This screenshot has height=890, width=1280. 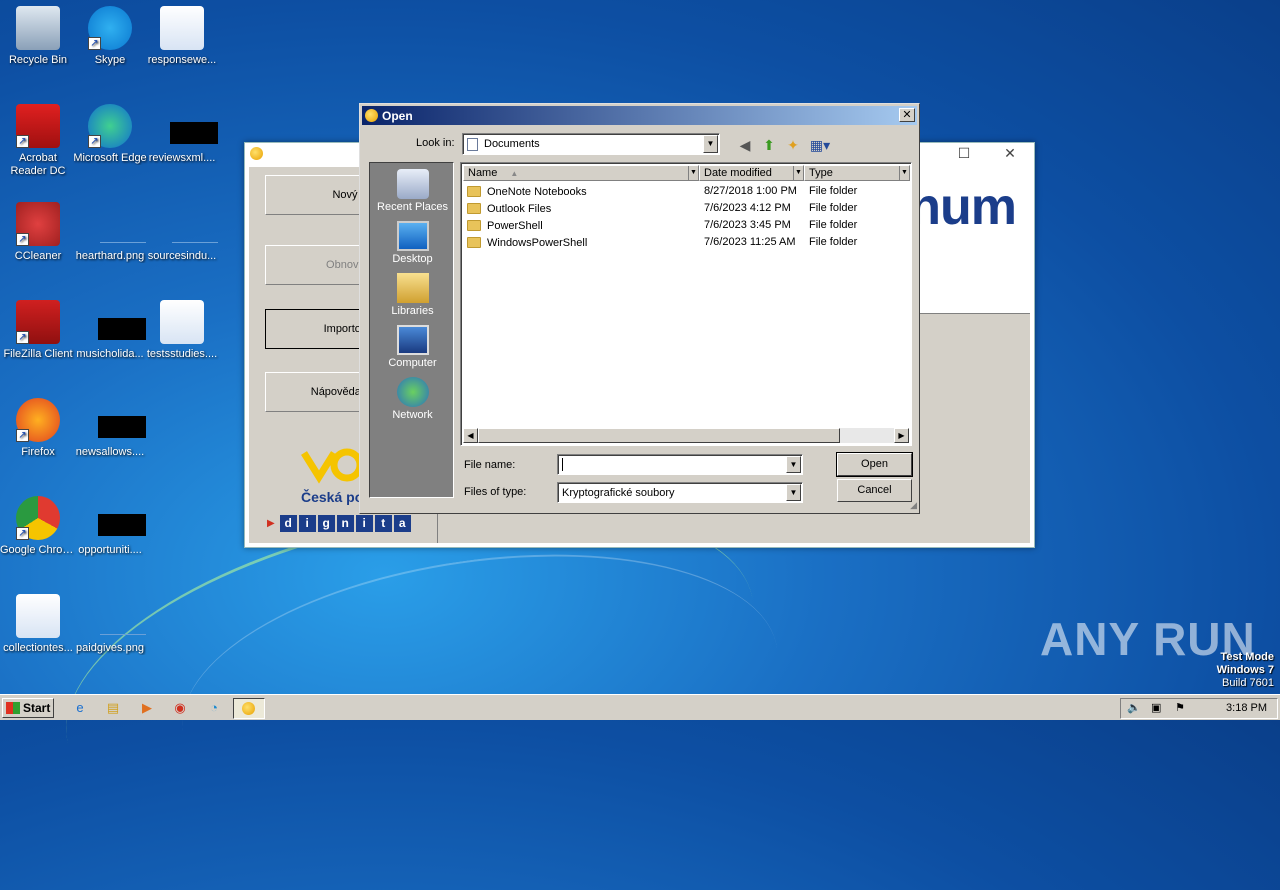 I want to click on desktop-icon: Recycle Bin, so click(x=38, y=36).